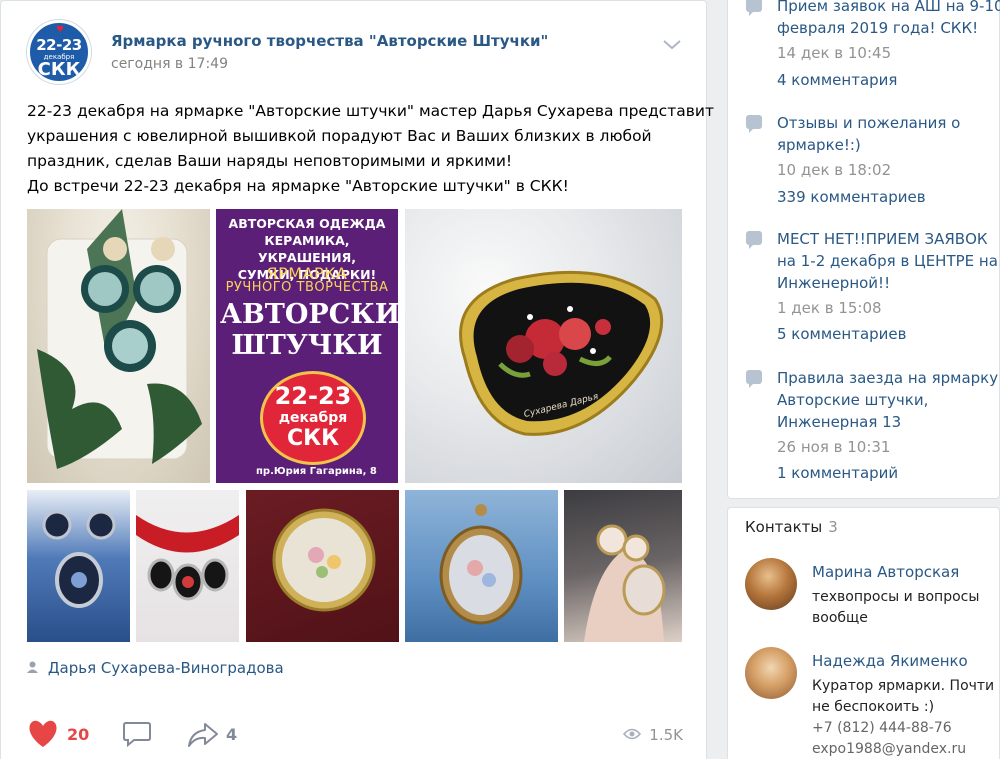 Image resolution: width=1000 pixels, height=759 pixels. I want to click on avatar-org: СКК, so click(59, 69).